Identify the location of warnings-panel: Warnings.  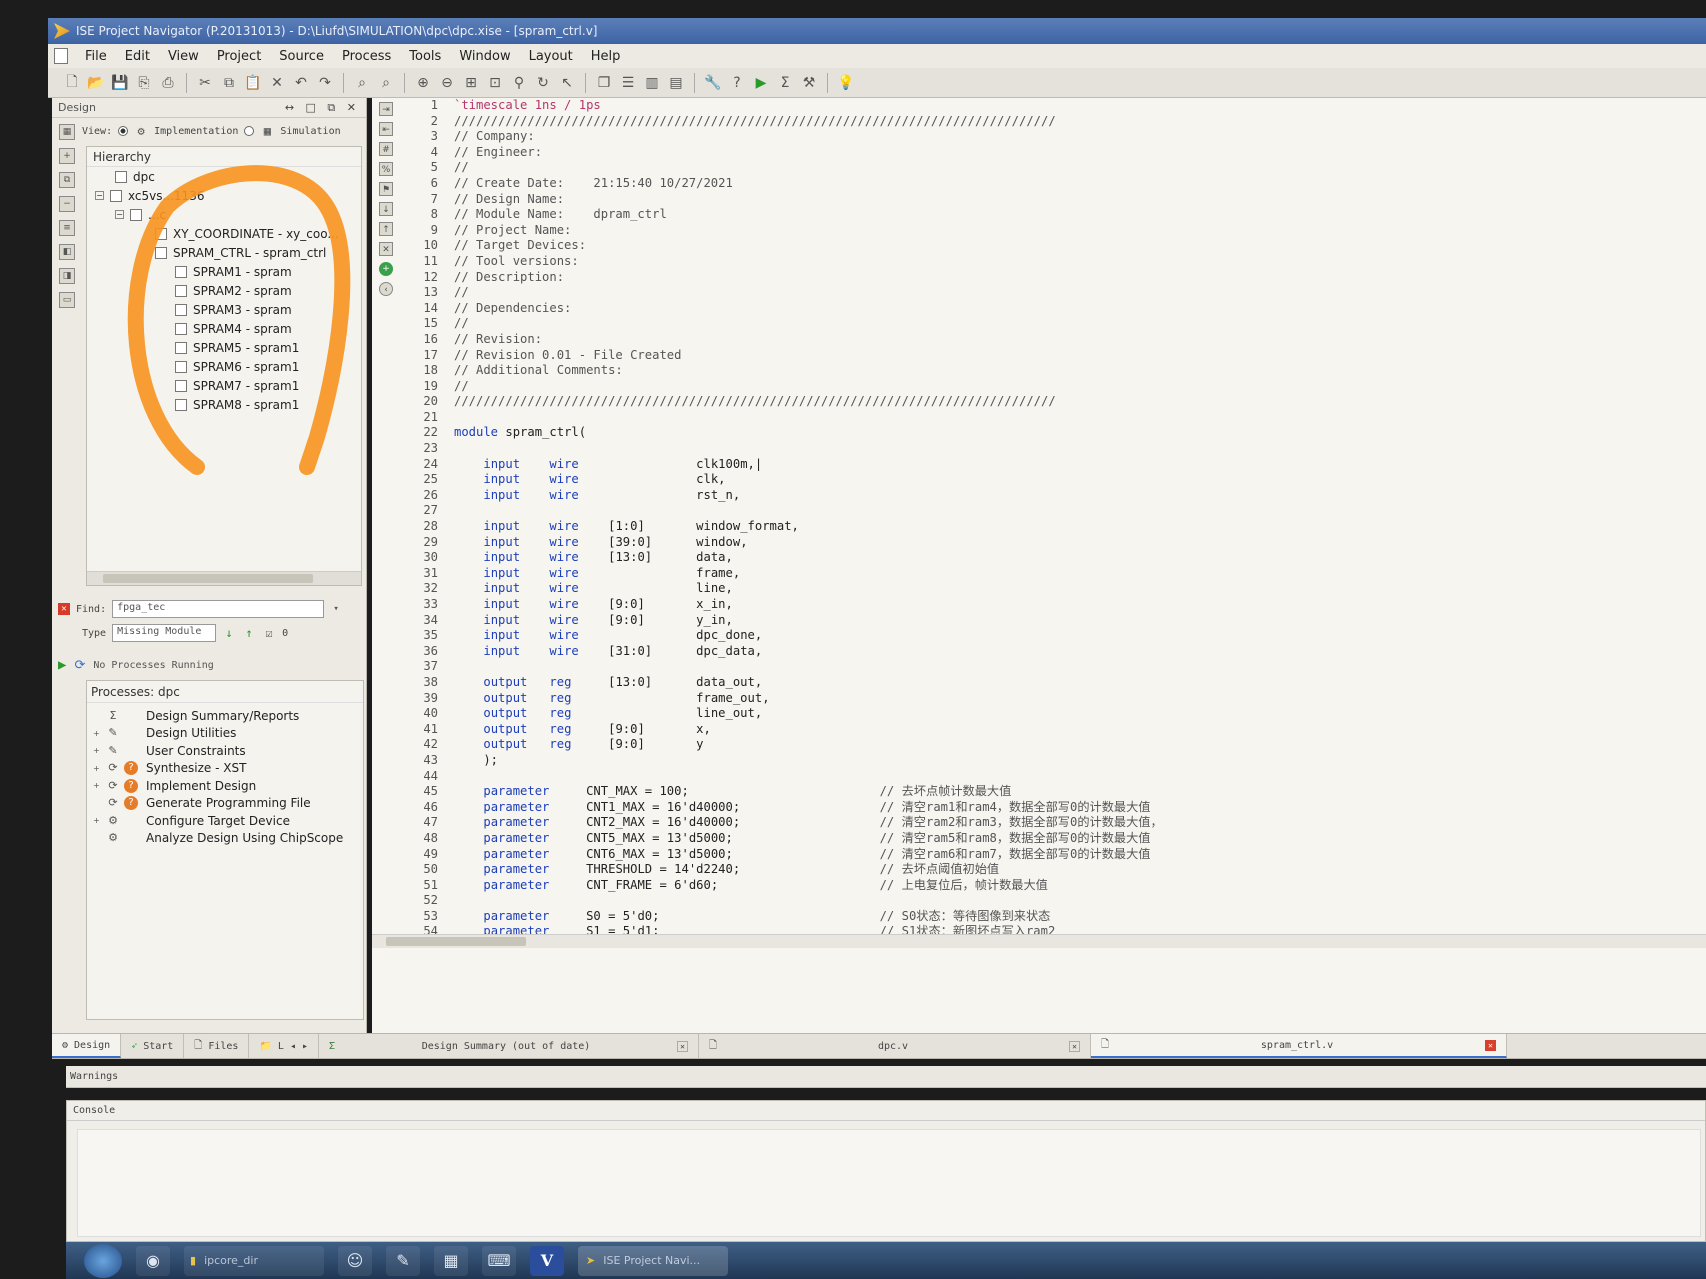
(886, 1077).